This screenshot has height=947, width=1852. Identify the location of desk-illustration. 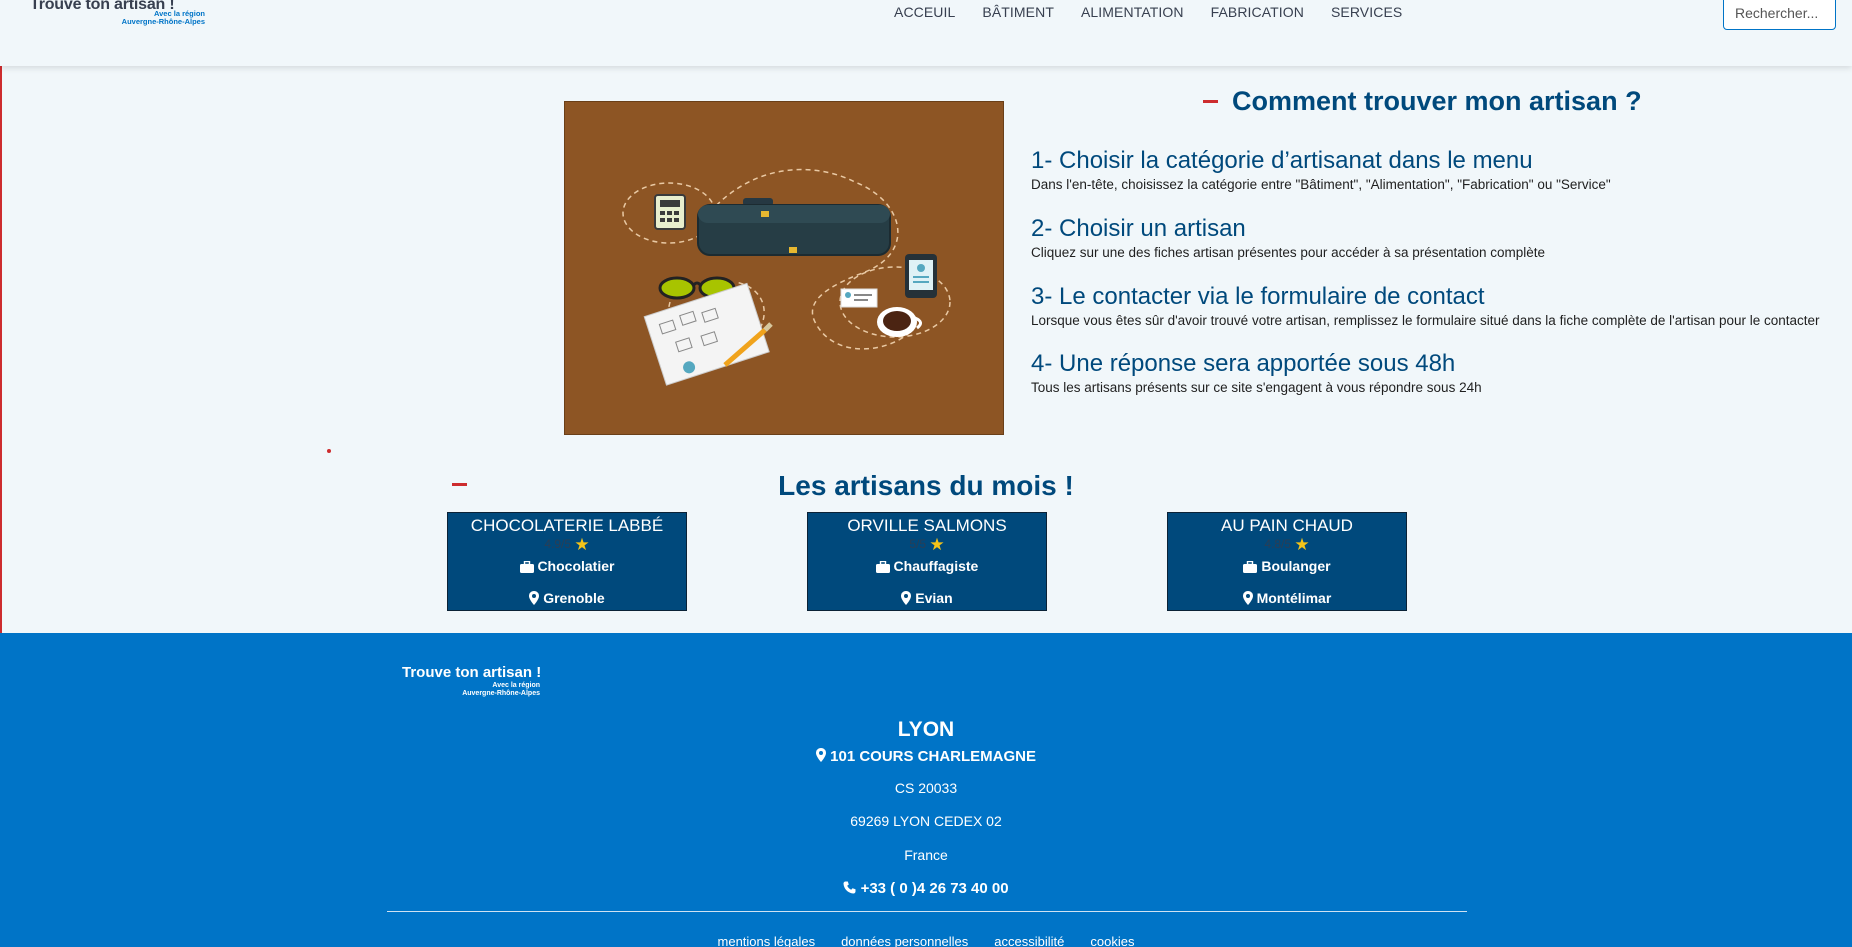
(786, 277).